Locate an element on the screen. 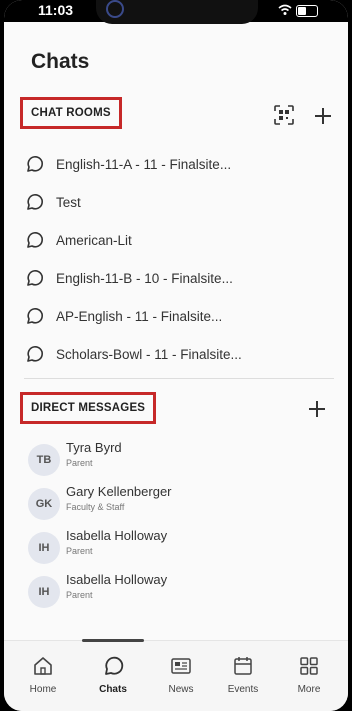 The height and width of the screenshot is (711, 352). wifi-icon is located at coordinates (285, 9).